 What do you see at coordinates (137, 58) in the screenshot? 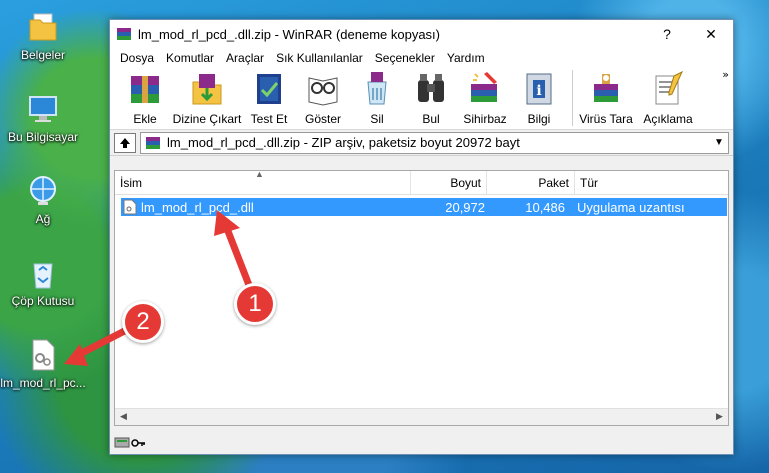
I see `menu-file: Dosya` at bounding box center [137, 58].